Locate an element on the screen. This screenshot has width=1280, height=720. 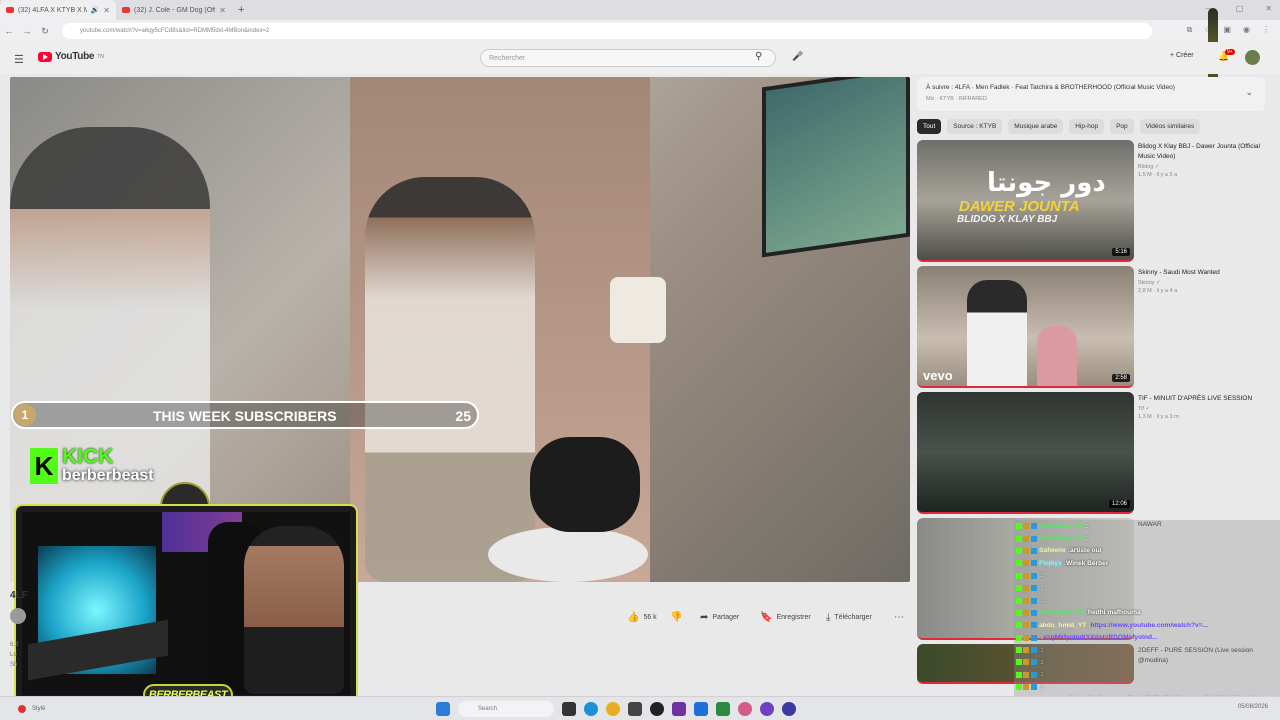
channel-avatar is located at coordinates (18, 616).